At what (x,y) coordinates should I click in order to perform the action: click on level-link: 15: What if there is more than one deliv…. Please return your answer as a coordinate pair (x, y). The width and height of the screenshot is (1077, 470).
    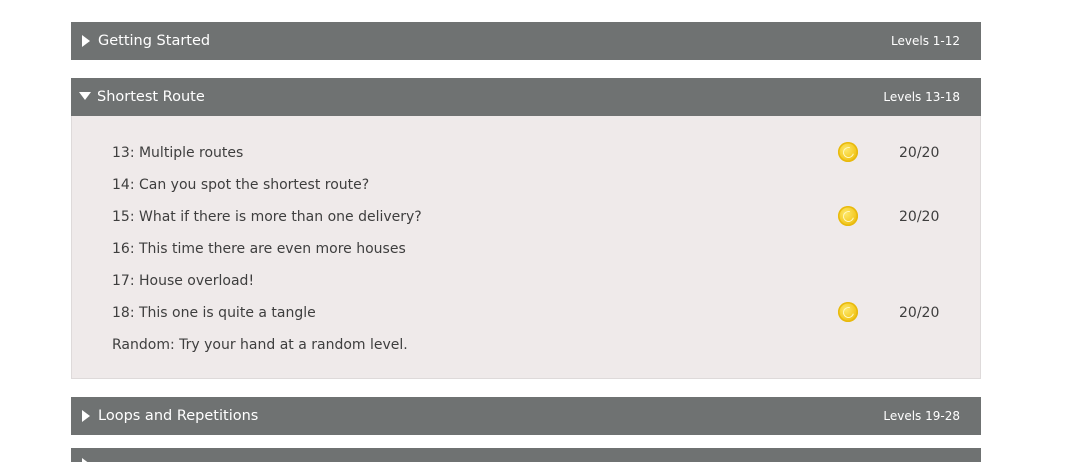
    Looking at the image, I should click on (267, 217).